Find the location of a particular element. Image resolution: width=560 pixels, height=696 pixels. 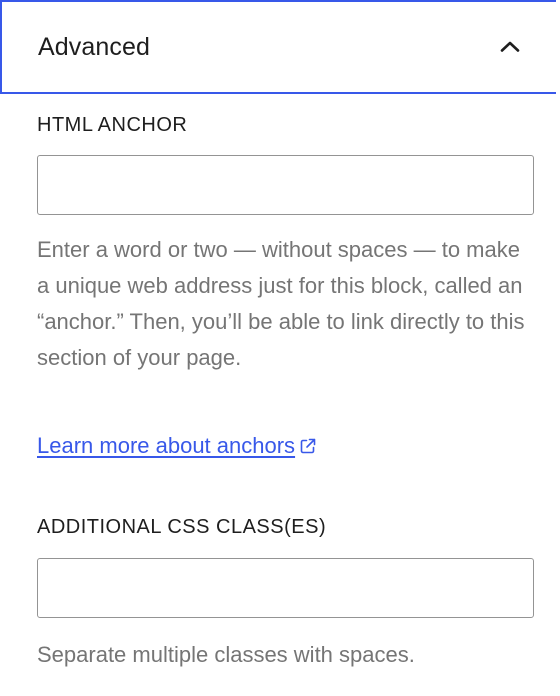

chevron-up-icon is located at coordinates (510, 47).